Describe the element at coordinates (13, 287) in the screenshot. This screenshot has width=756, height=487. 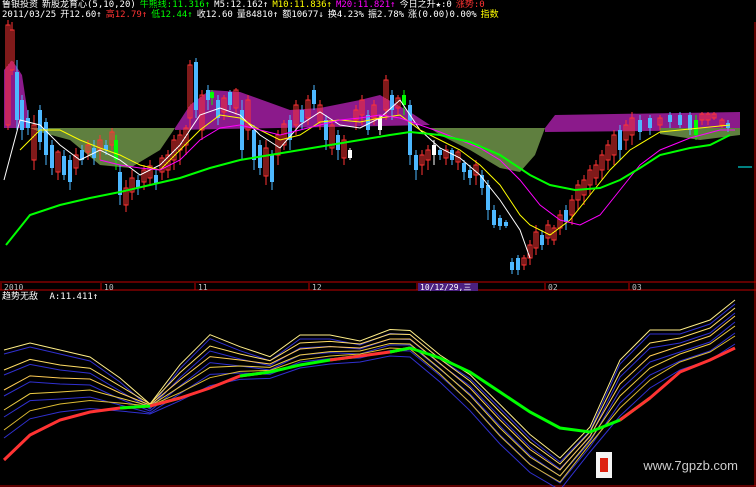
I see `time-axis-label: 2010` at that location.